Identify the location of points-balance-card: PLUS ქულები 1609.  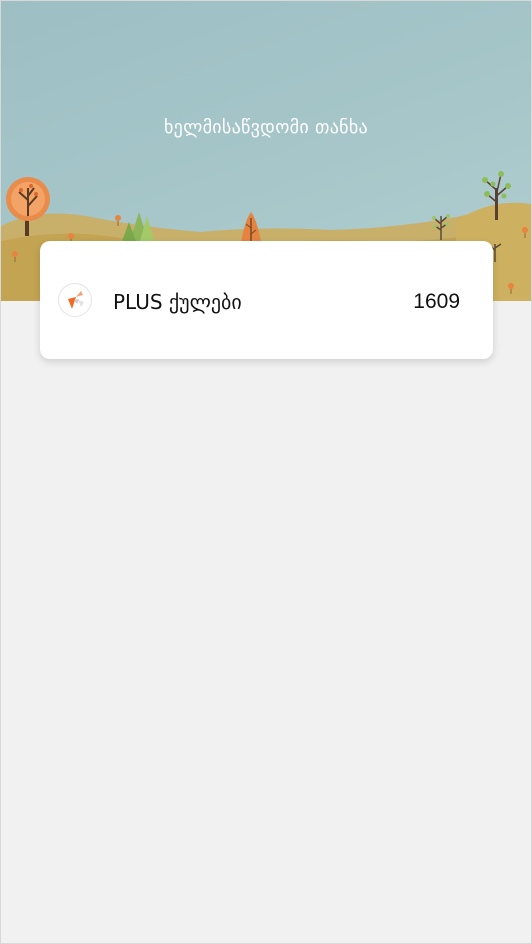
(266, 300).